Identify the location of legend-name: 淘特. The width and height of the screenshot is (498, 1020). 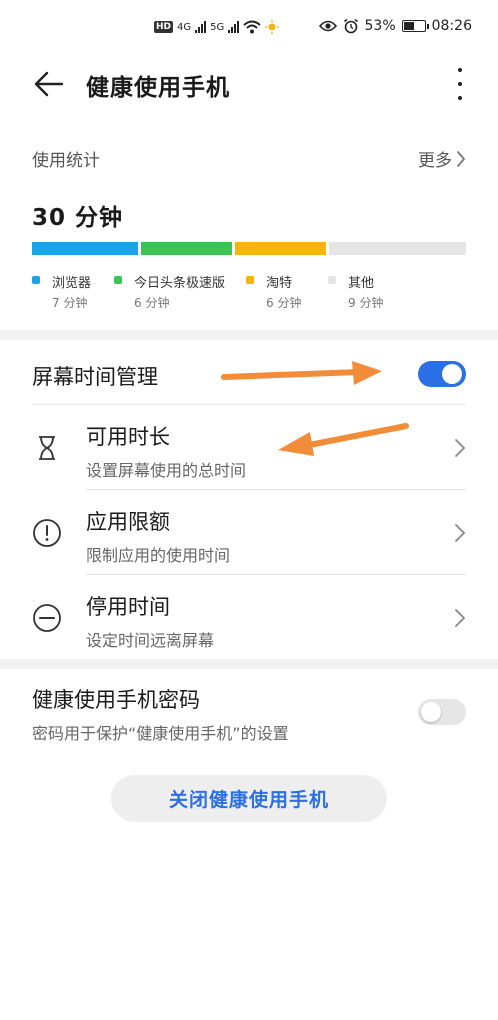
(279, 283).